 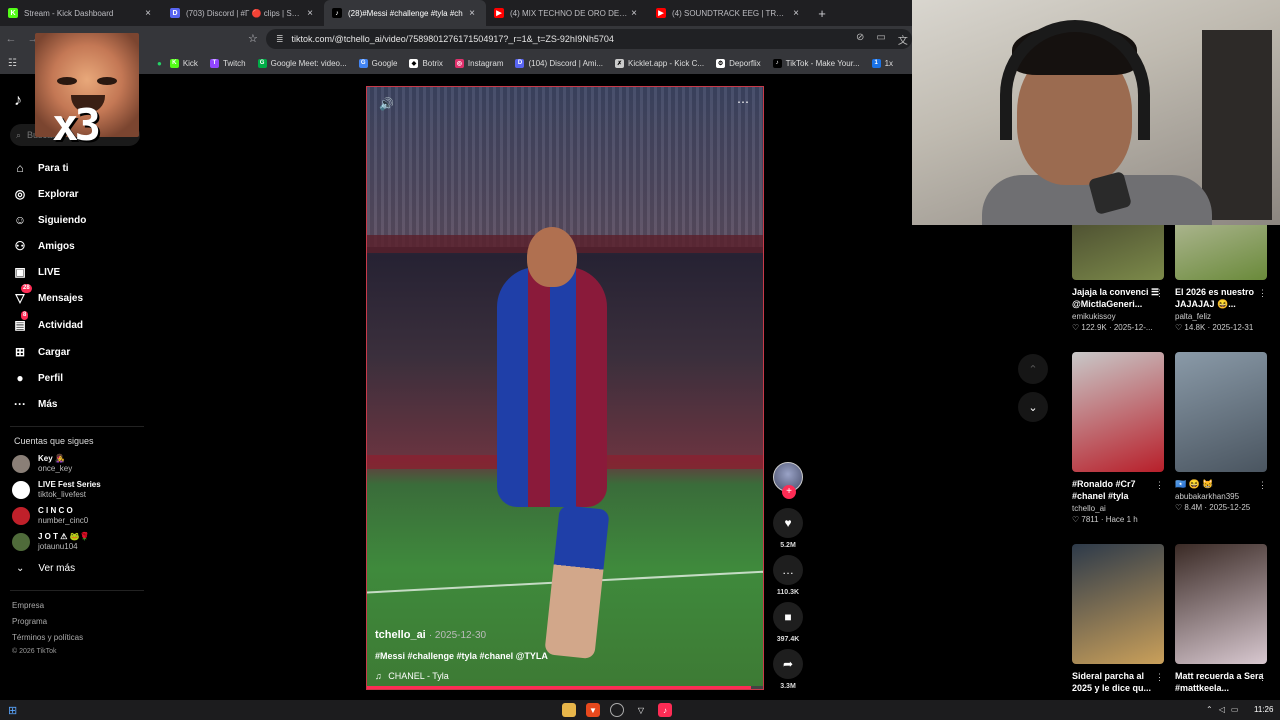 I want to click on nav-item-actividad: ▤ 8 Actividad, so click(x=47, y=322).